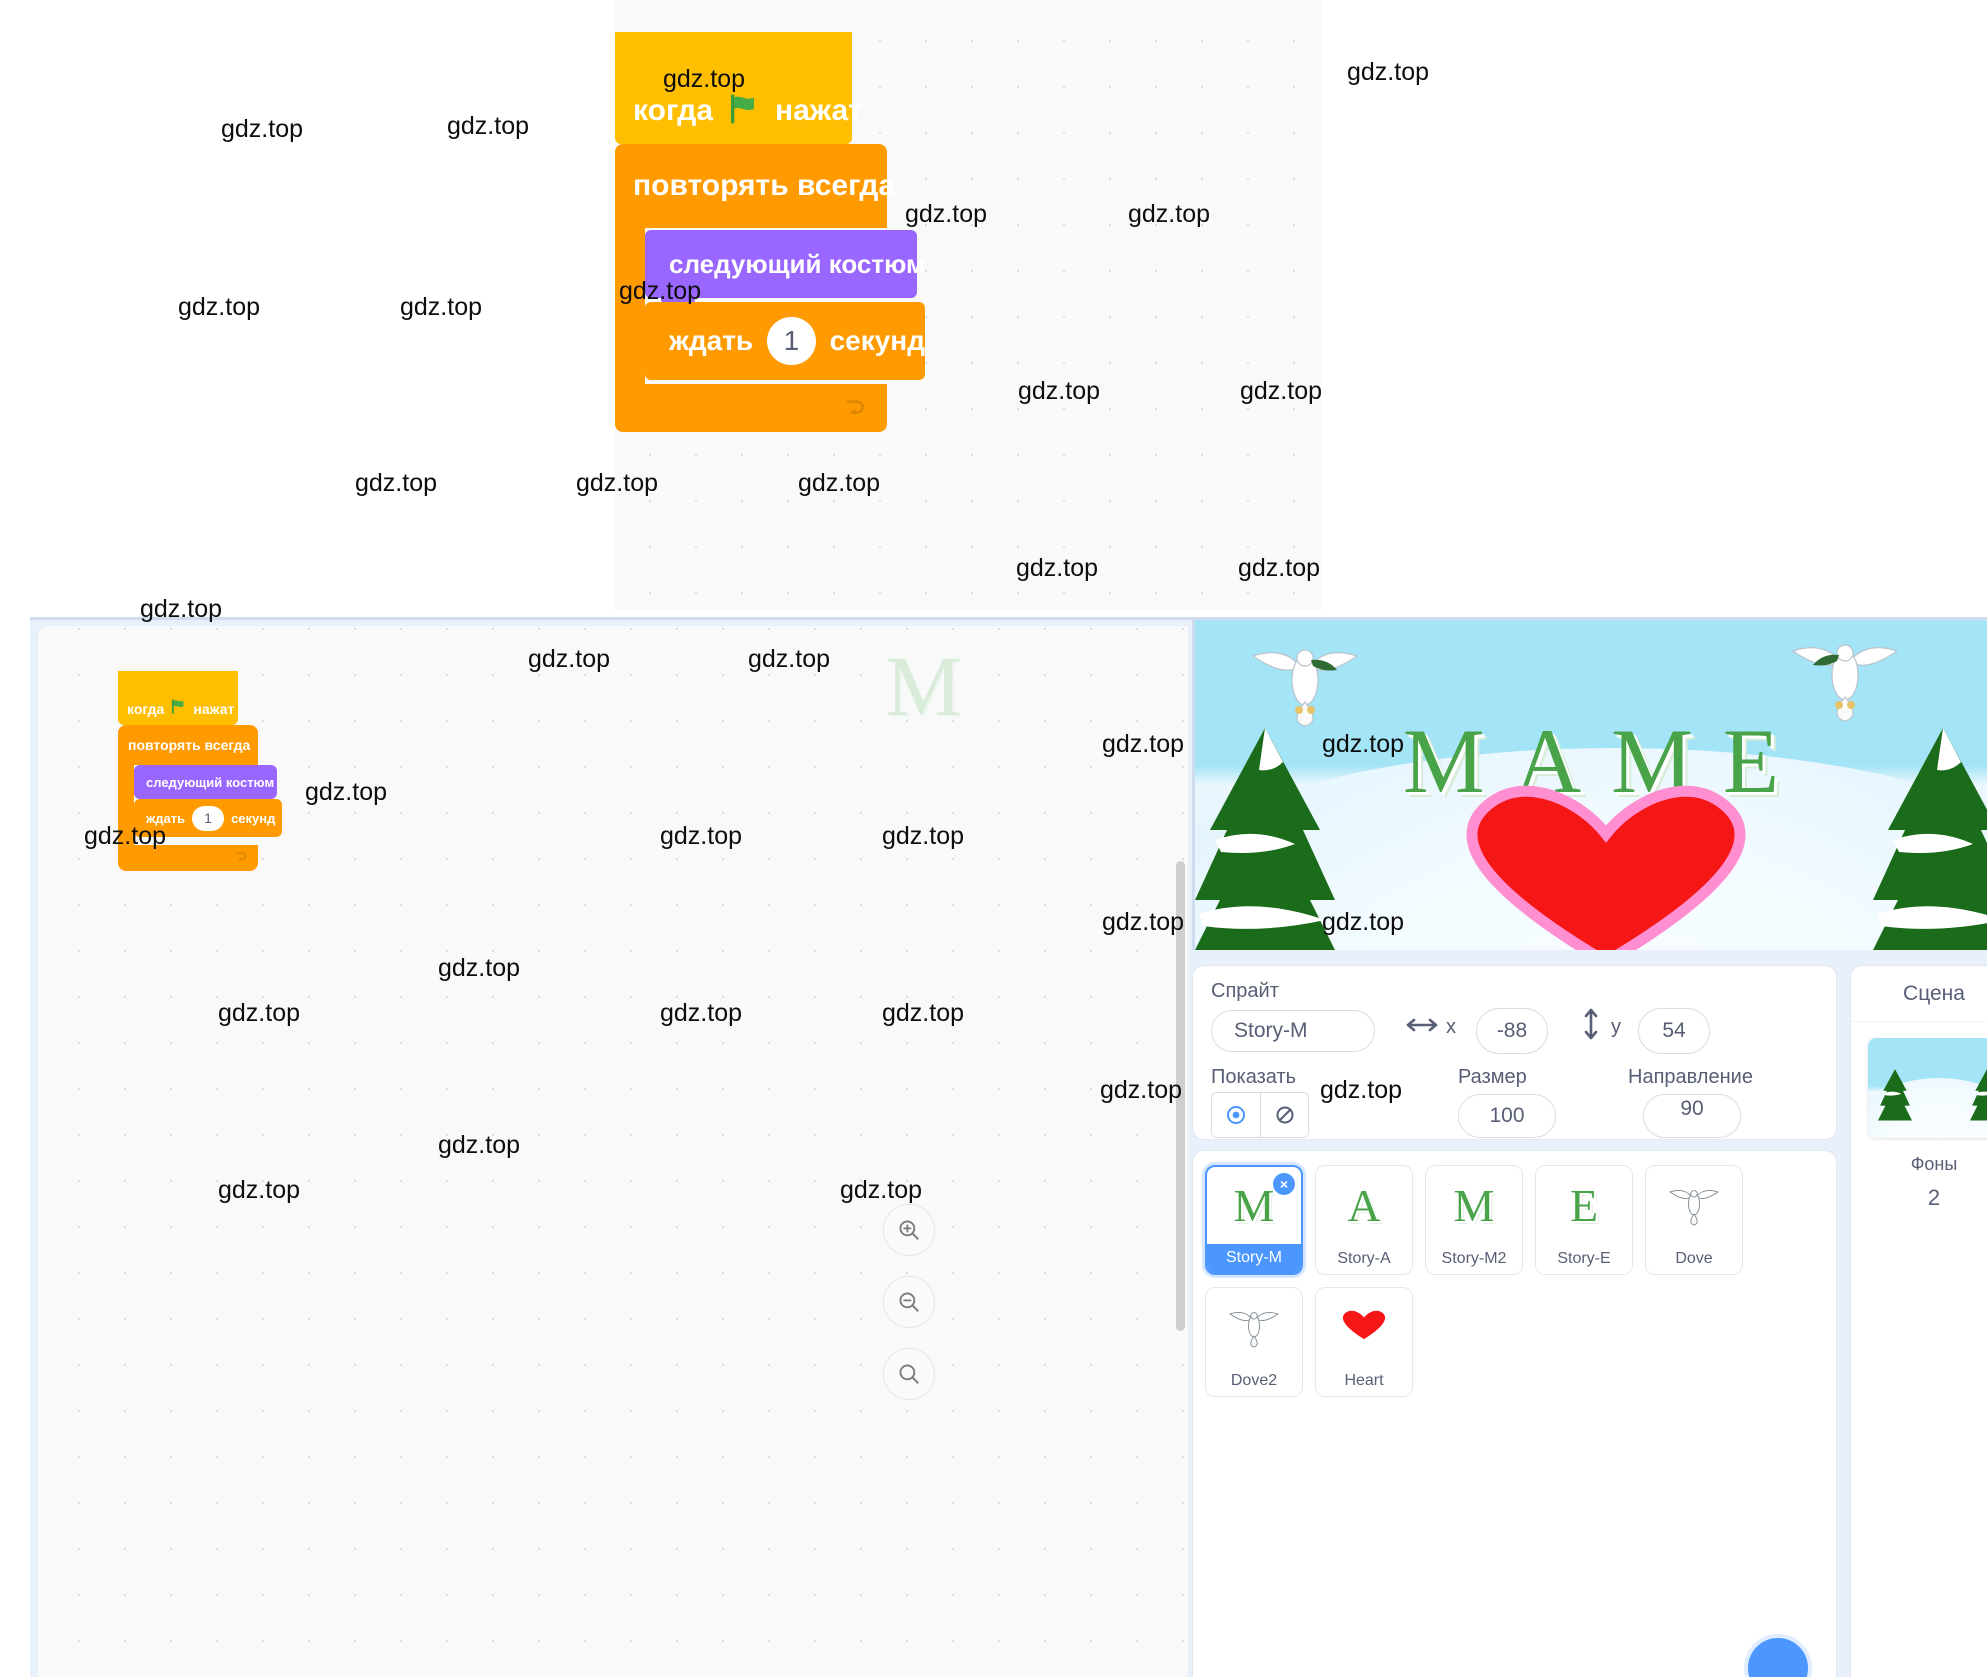 The height and width of the screenshot is (1677, 1987). What do you see at coordinates (166, 818) in the screenshot?
I see `mini-wait-label: ждать` at bounding box center [166, 818].